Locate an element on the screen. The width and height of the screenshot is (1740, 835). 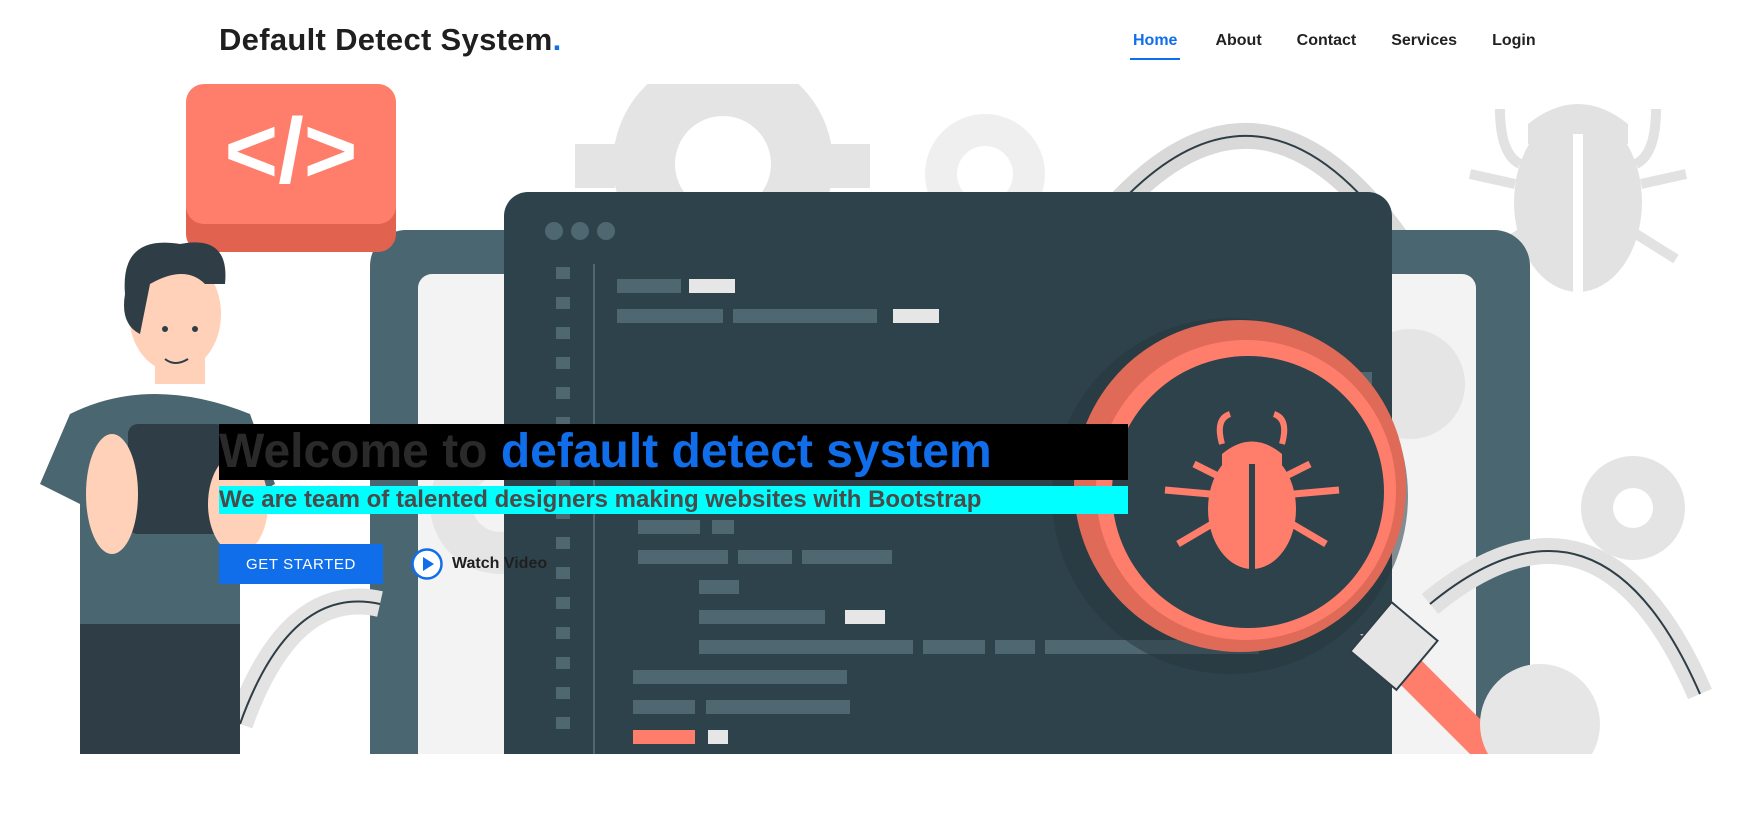
gear-icon is located at coordinates (1633, 508).